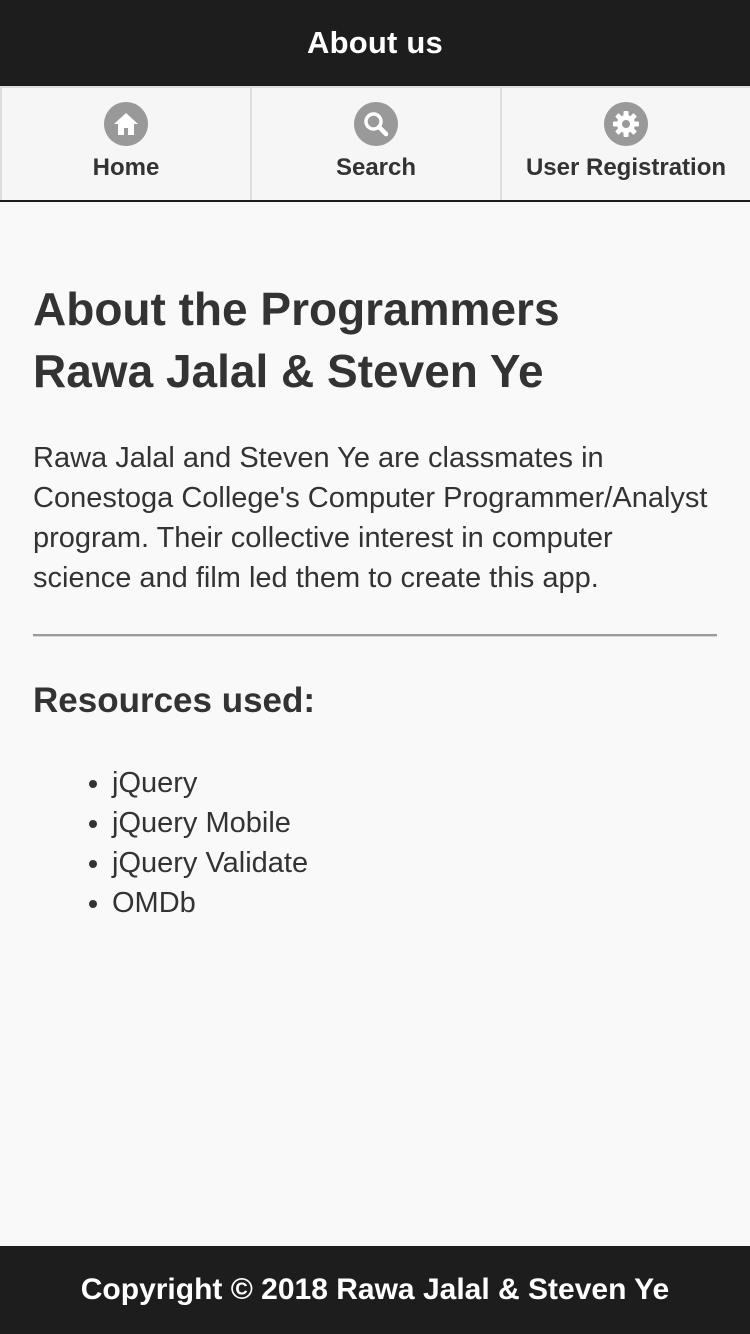 The image size is (750, 1334). I want to click on nav-item-user-registration: User Registration, so click(625, 143).